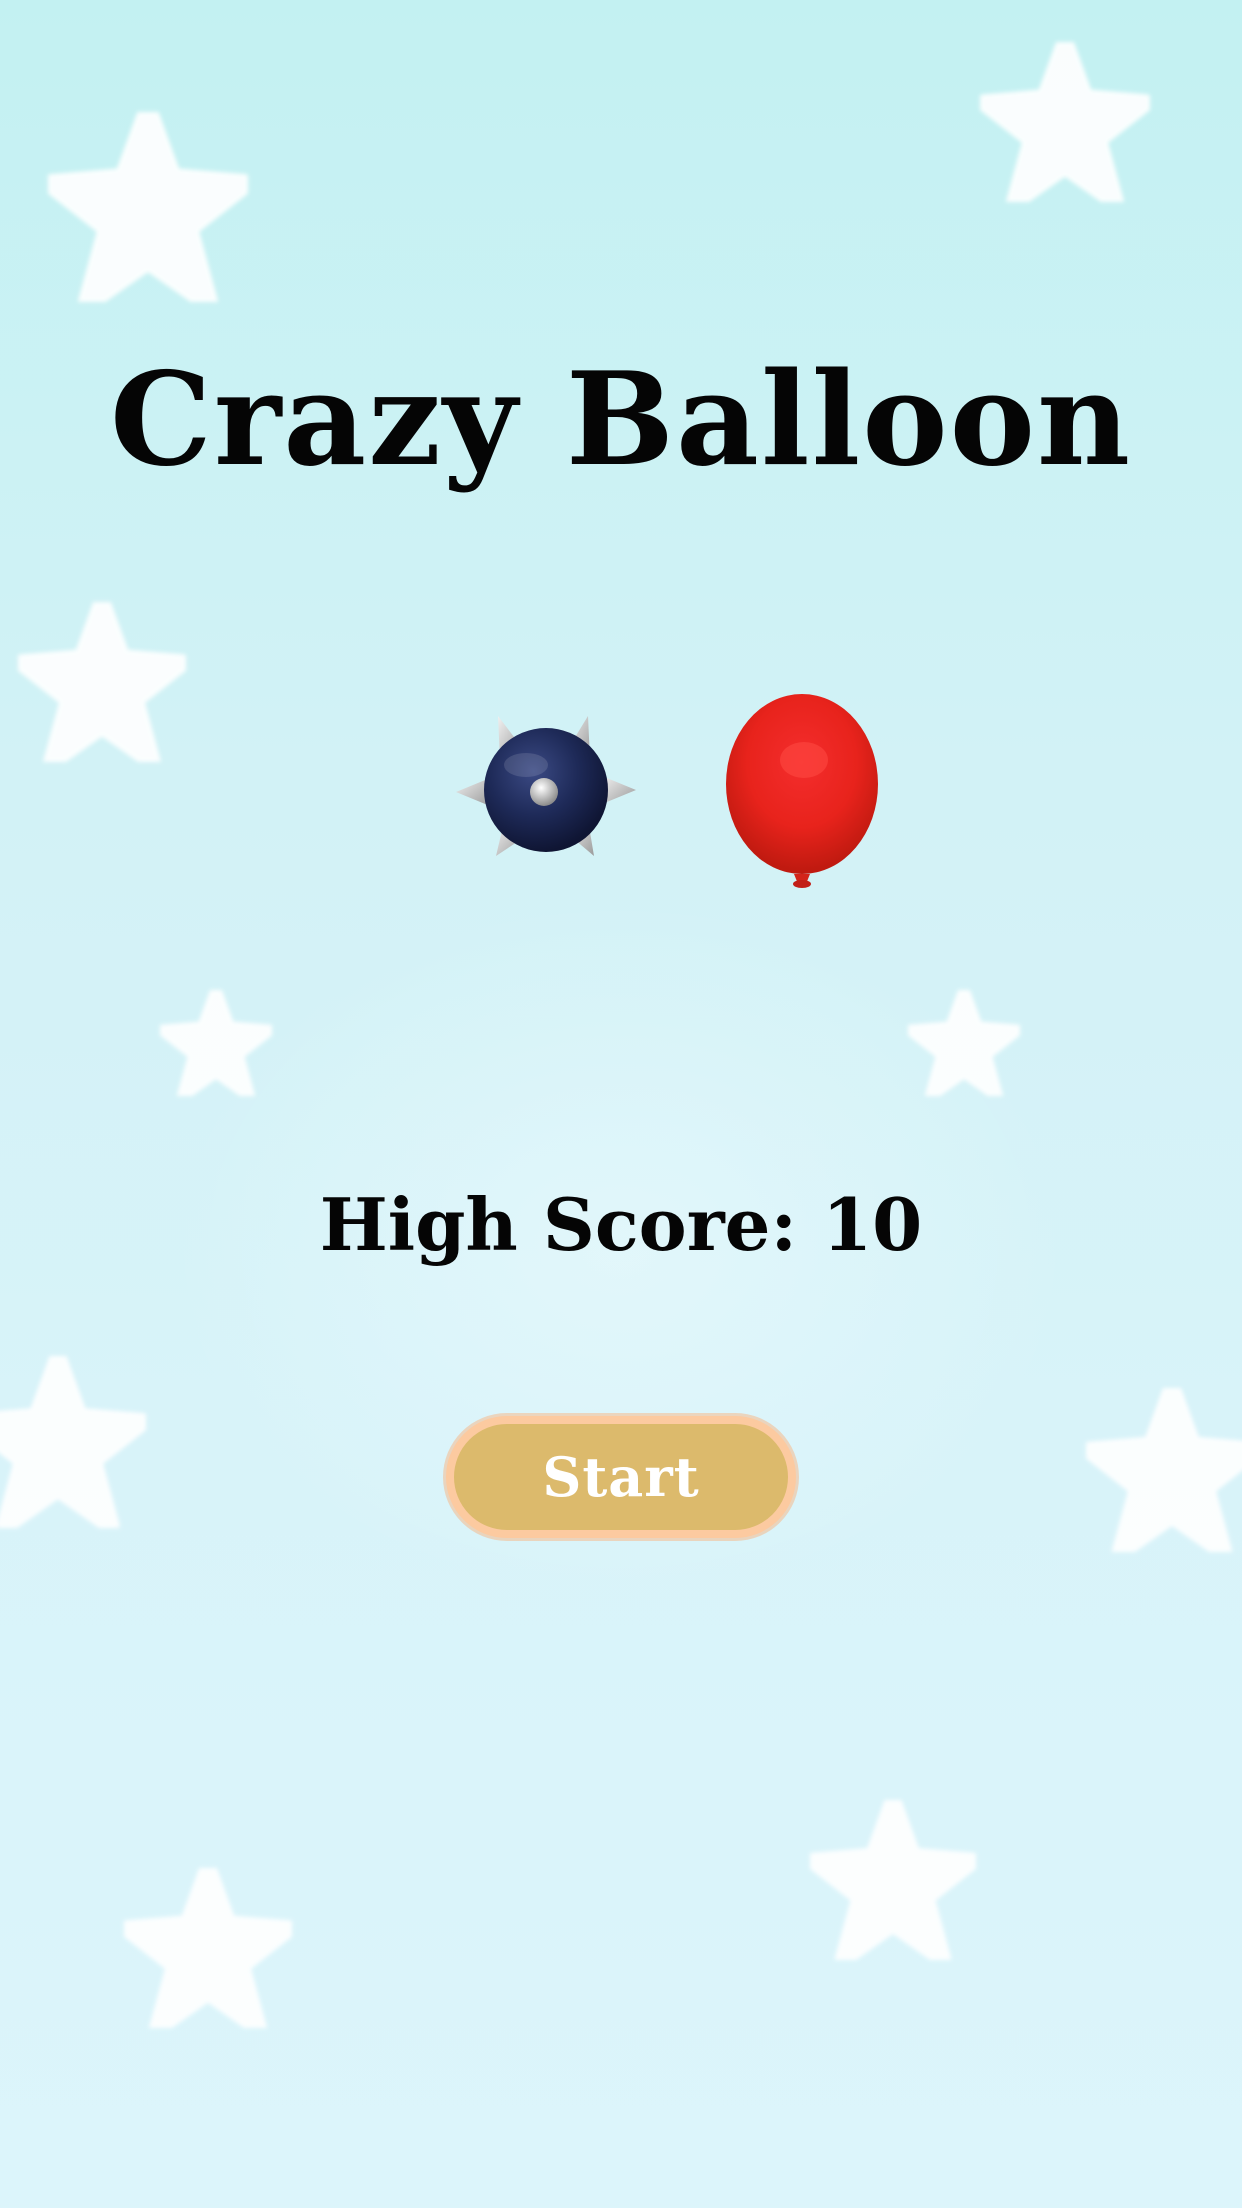  What do you see at coordinates (621, 1224) in the screenshot?
I see `high-score-label: High Score: 10` at bounding box center [621, 1224].